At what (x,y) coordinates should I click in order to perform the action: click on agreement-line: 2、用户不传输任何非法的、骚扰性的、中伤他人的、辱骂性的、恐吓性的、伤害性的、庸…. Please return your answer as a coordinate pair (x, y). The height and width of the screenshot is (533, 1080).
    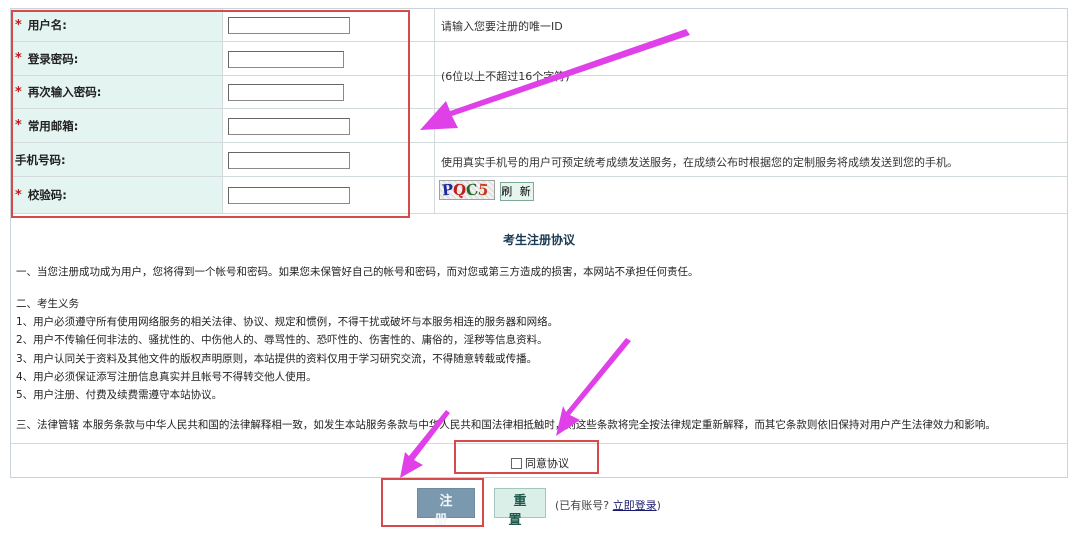
    Looking at the image, I should click on (282, 340).